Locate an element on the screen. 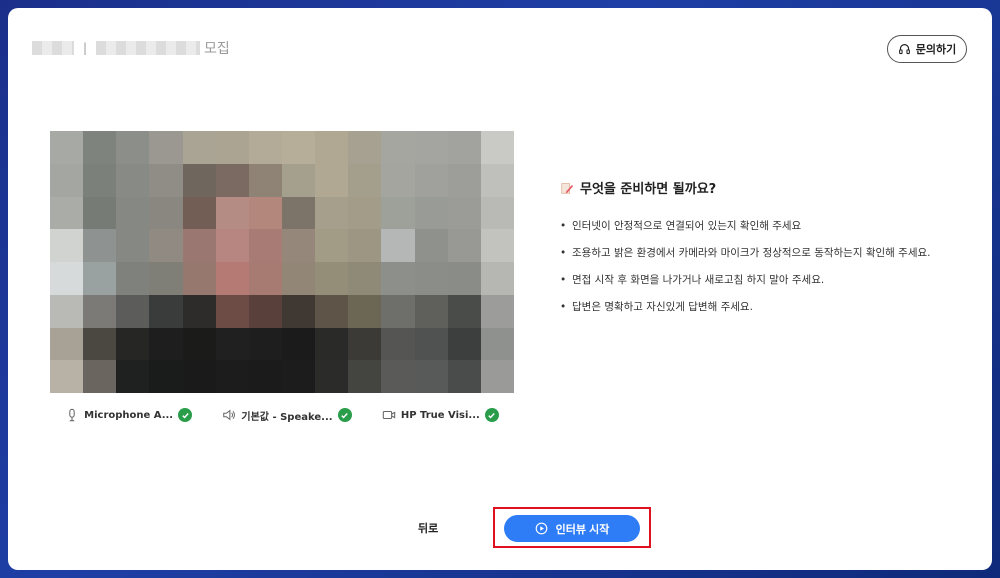 The height and width of the screenshot is (578, 1000). check-icon is located at coordinates (185, 415).